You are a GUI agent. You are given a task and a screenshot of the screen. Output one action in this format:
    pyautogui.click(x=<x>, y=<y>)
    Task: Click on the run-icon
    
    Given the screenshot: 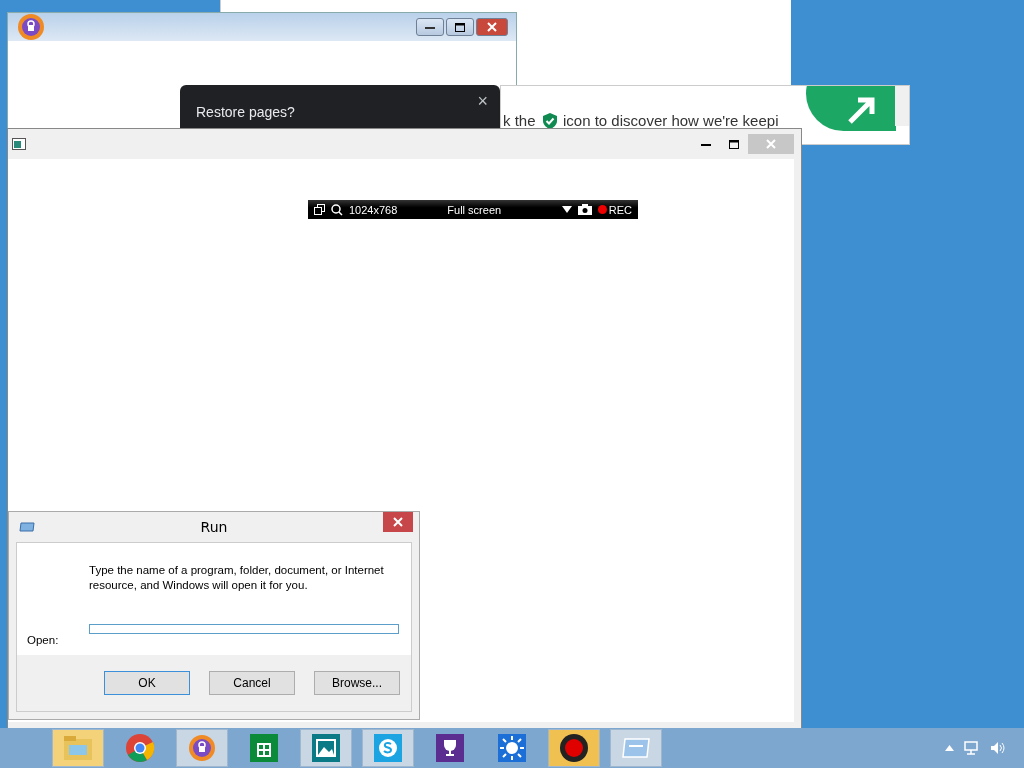 What is the action you would take?
    pyautogui.click(x=27, y=527)
    